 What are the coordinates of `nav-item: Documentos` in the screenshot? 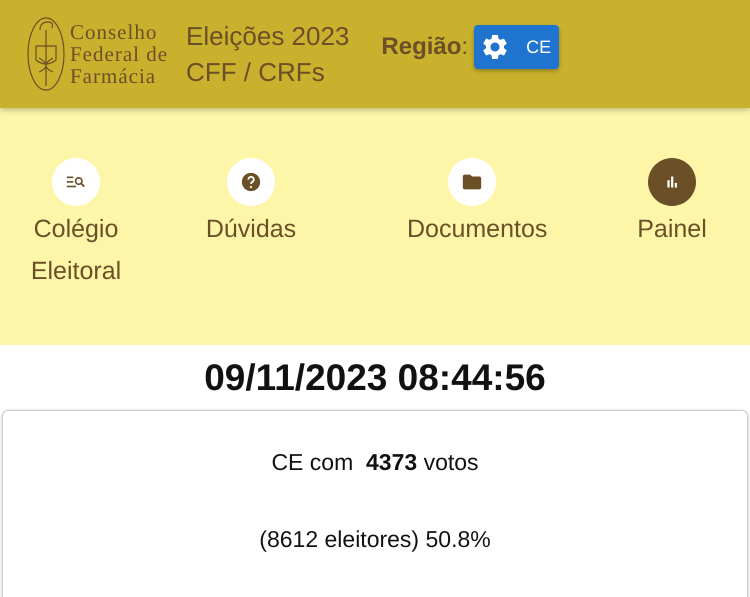 It's located at (472, 204).